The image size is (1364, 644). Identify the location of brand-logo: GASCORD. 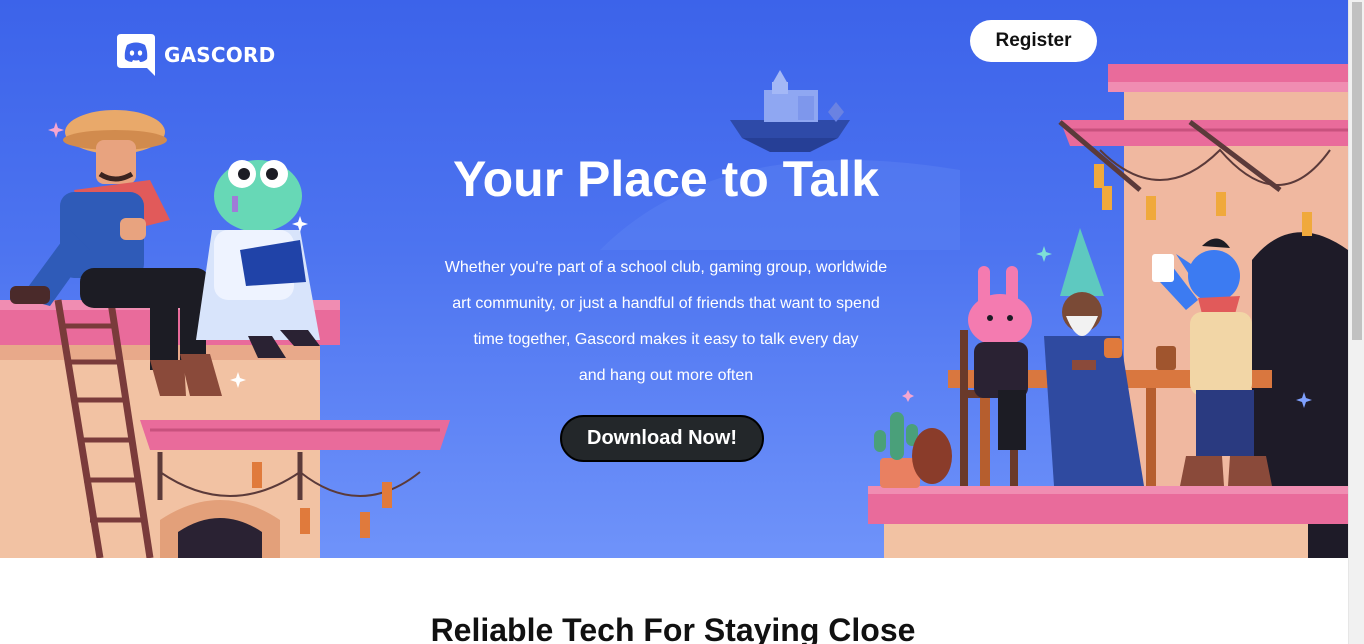
(196, 55).